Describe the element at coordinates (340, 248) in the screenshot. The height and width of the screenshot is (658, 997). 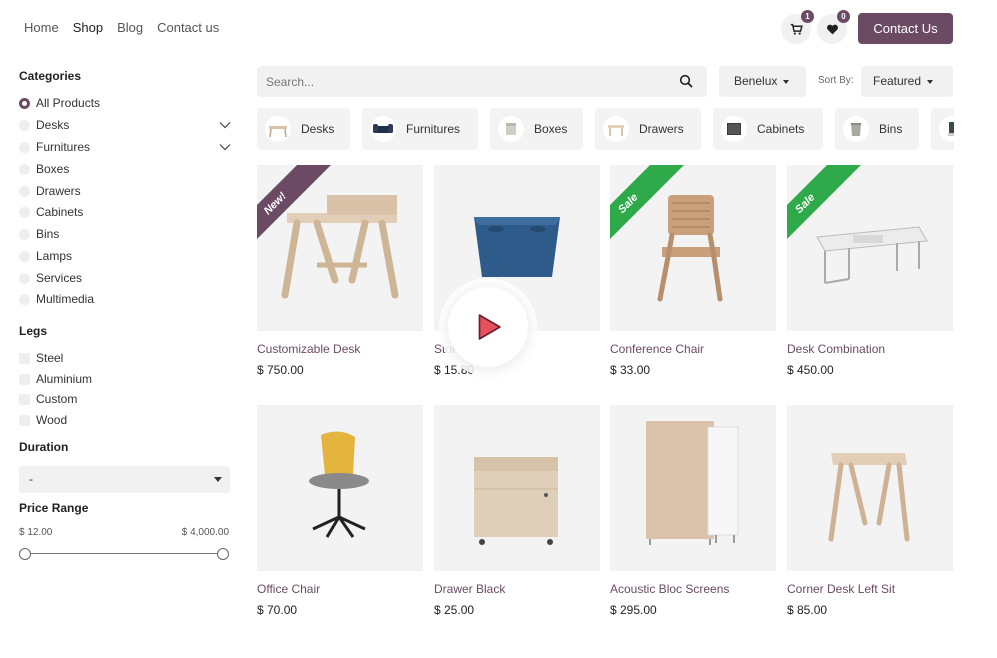
I see `product-image: New!` at that location.